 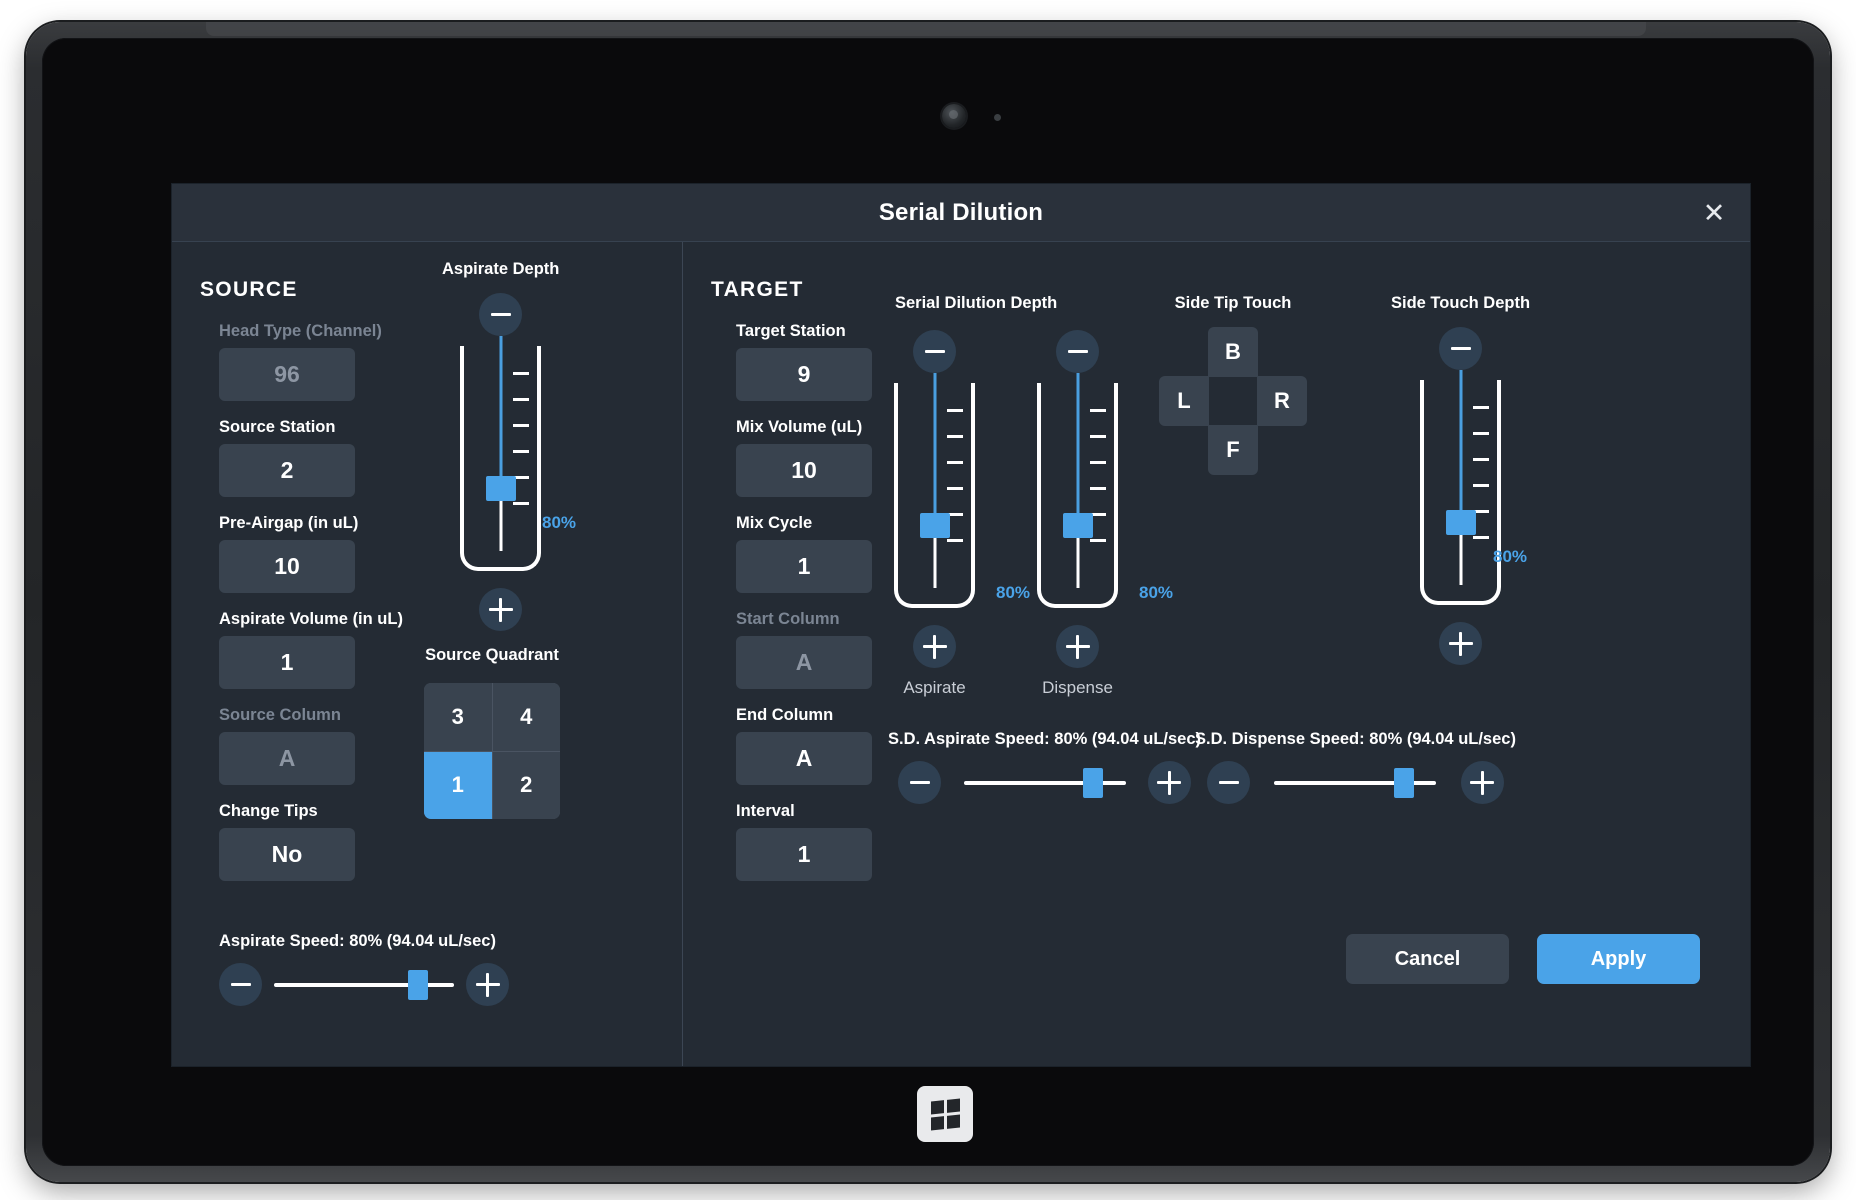 I want to click on sd-dispense-depth-tube, so click(x=1077, y=490).